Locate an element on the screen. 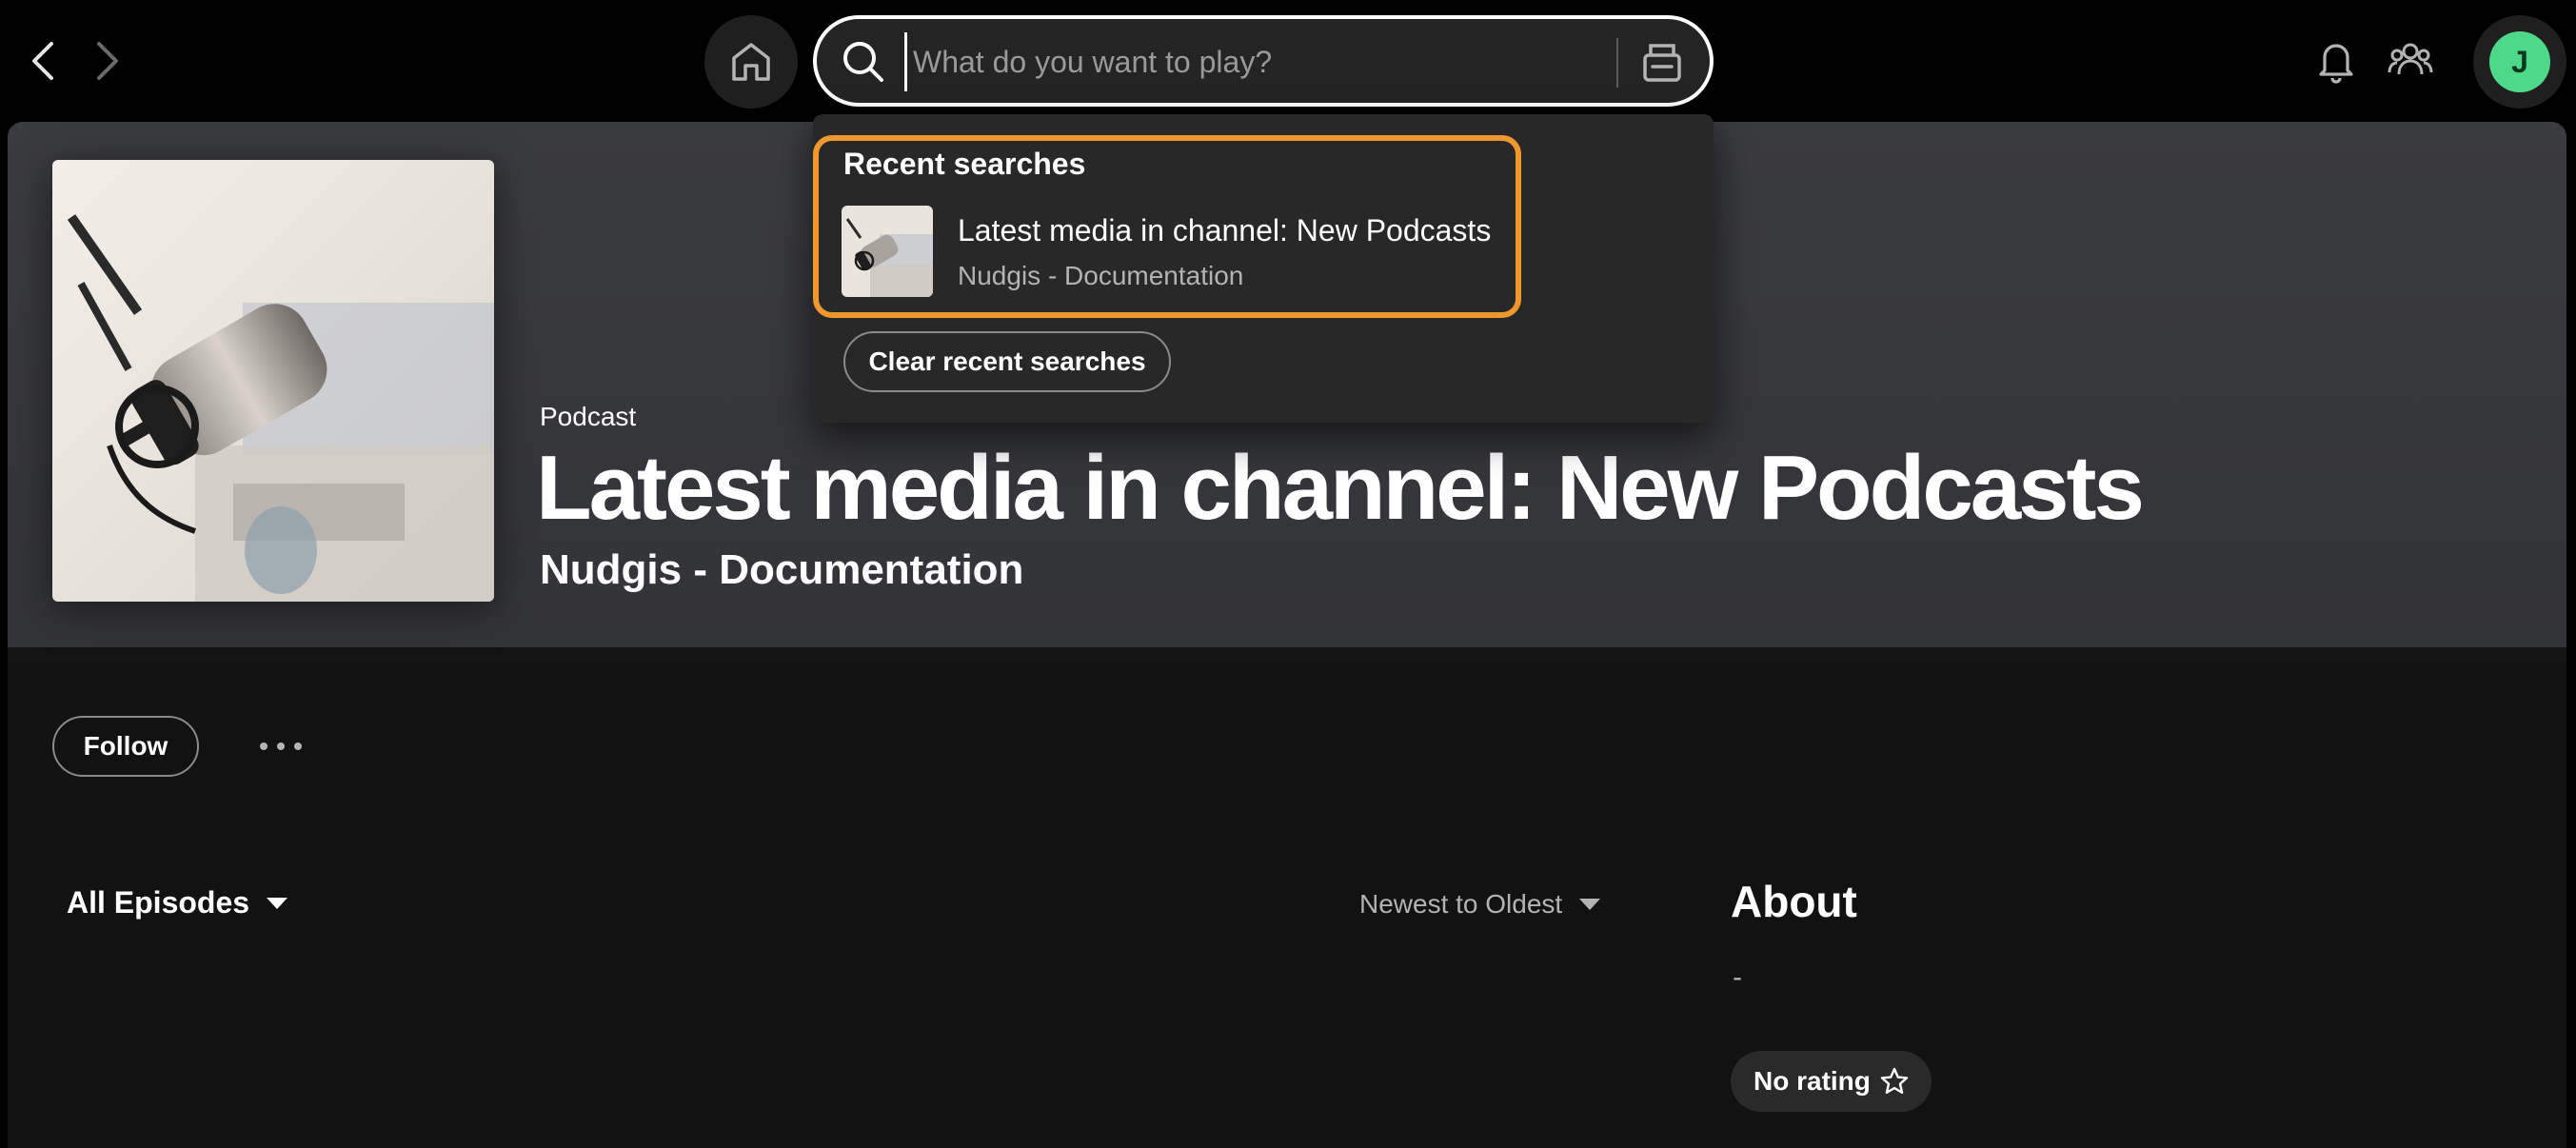 The image size is (2576, 1148). search-icon is located at coordinates (863, 62).